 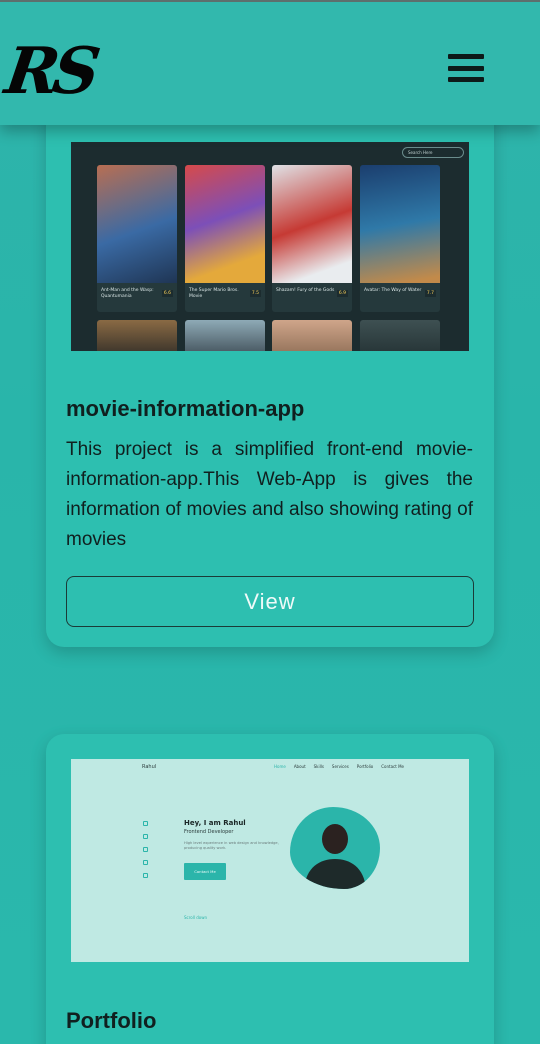 What do you see at coordinates (280, 766) in the screenshot?
I see `nav-item: Home` at bounding box center [280, 766].